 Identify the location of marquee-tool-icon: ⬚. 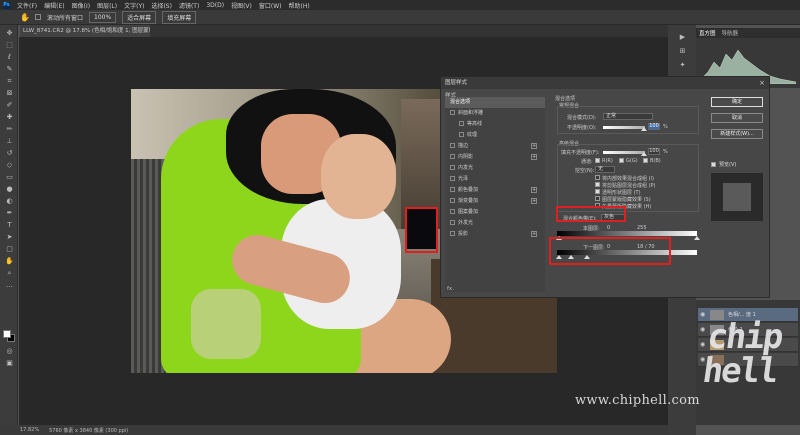
(9, 45).